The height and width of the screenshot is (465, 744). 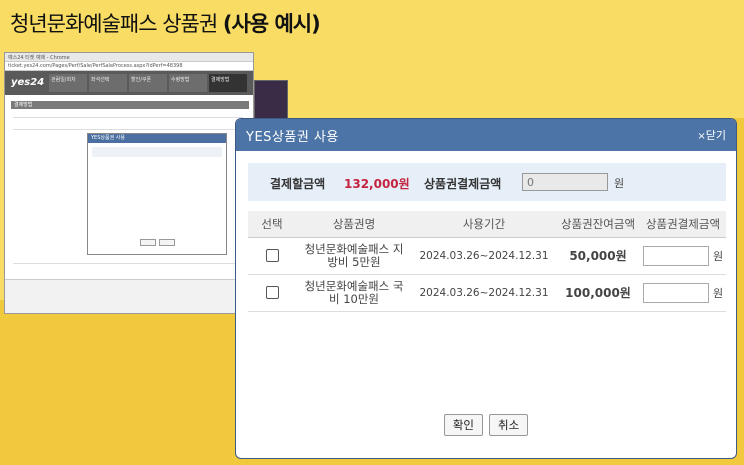 I want to click on table-header-row: 선택 상품권명 사용기간 상품권잔여금액 상품권결제금액, so click(x=487, y=224).